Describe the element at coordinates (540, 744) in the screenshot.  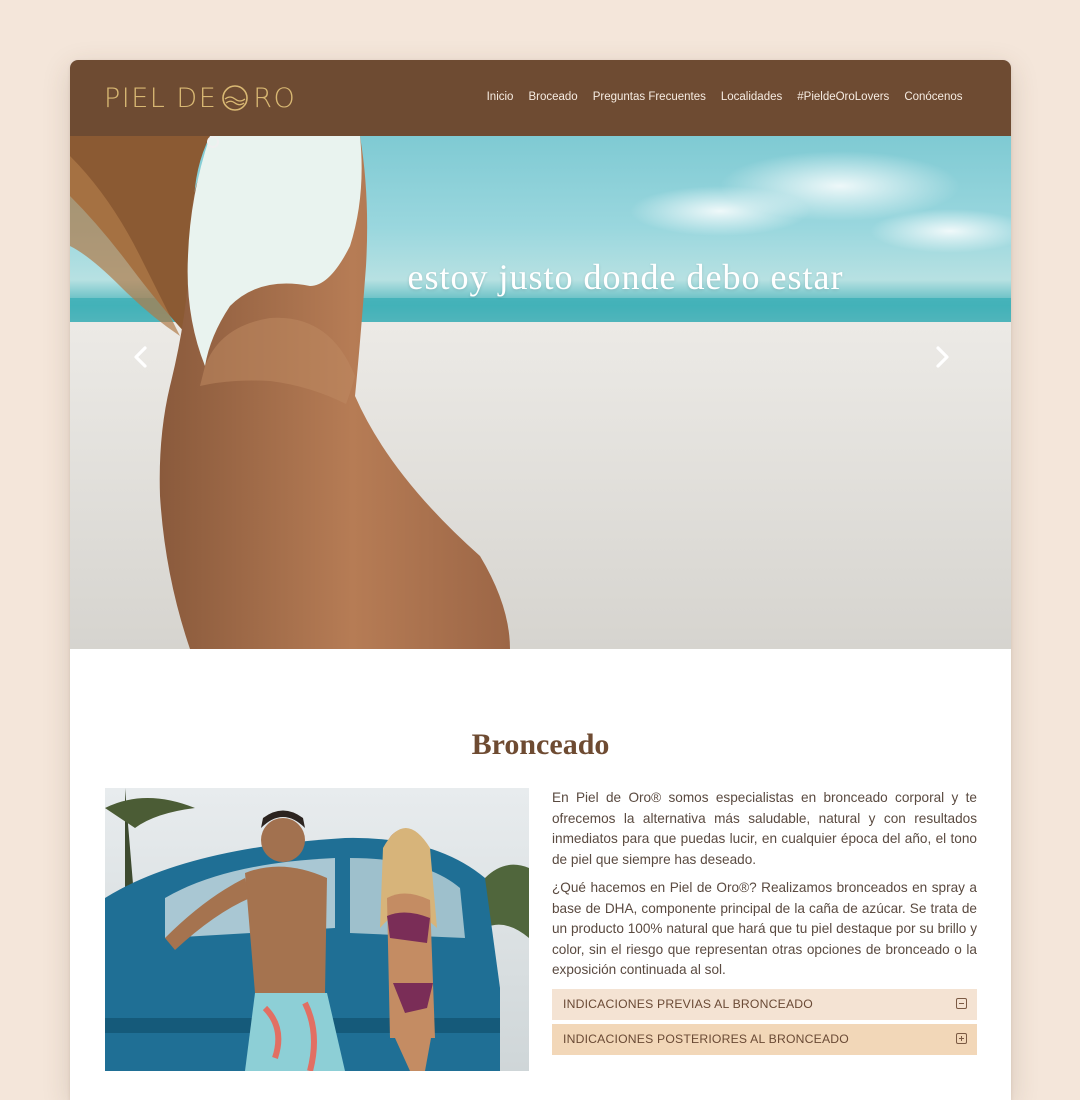
I see `section-title: Bronceado` at that location.